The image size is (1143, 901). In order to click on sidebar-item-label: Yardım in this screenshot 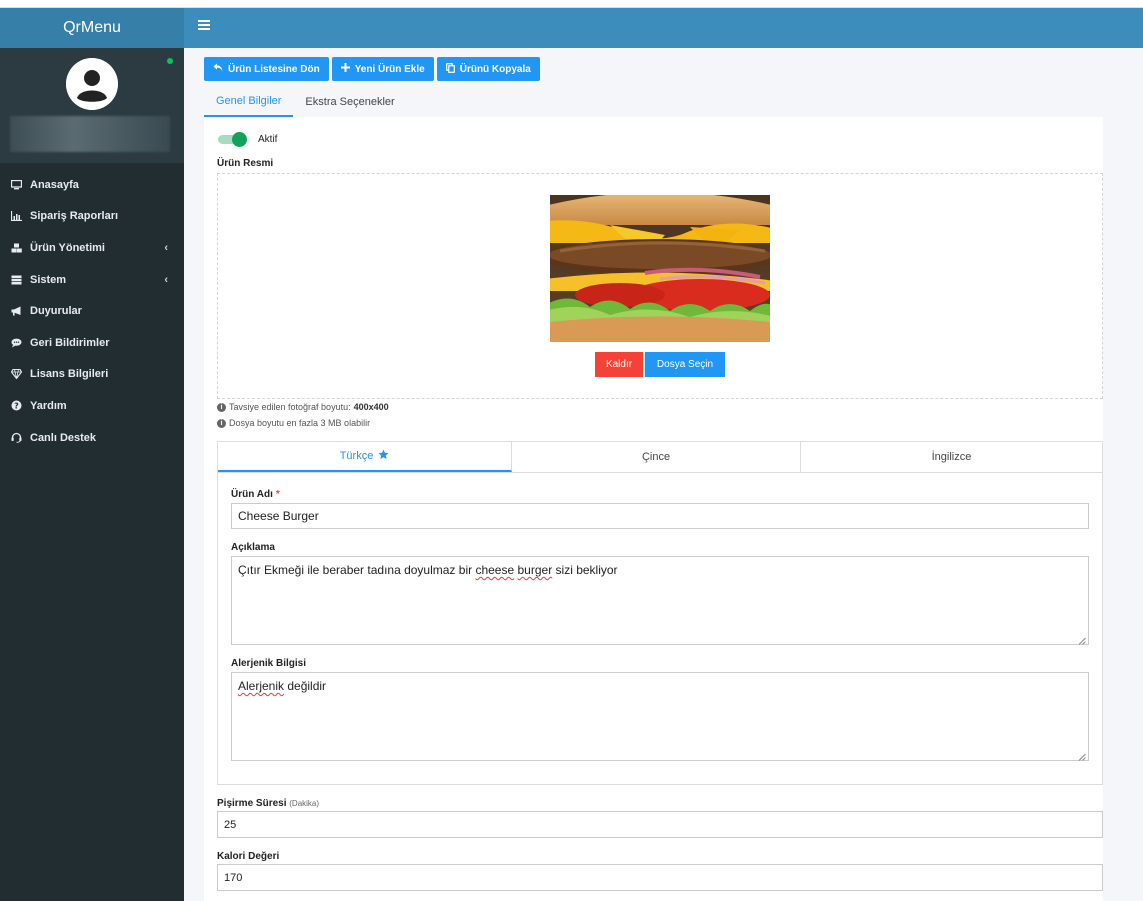, I will do `click(48, 405)`.